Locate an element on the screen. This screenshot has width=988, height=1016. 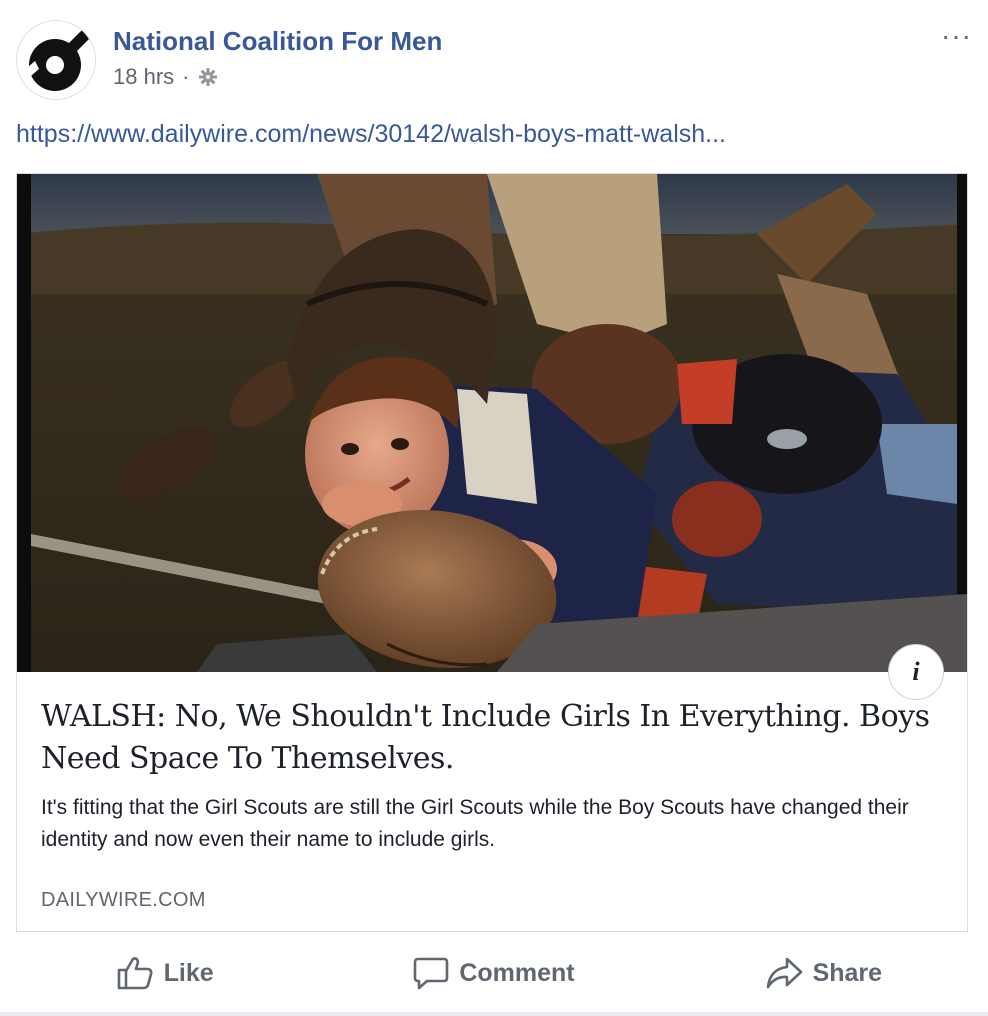
thumbs-up-icon is located at coordinates (135, 973).